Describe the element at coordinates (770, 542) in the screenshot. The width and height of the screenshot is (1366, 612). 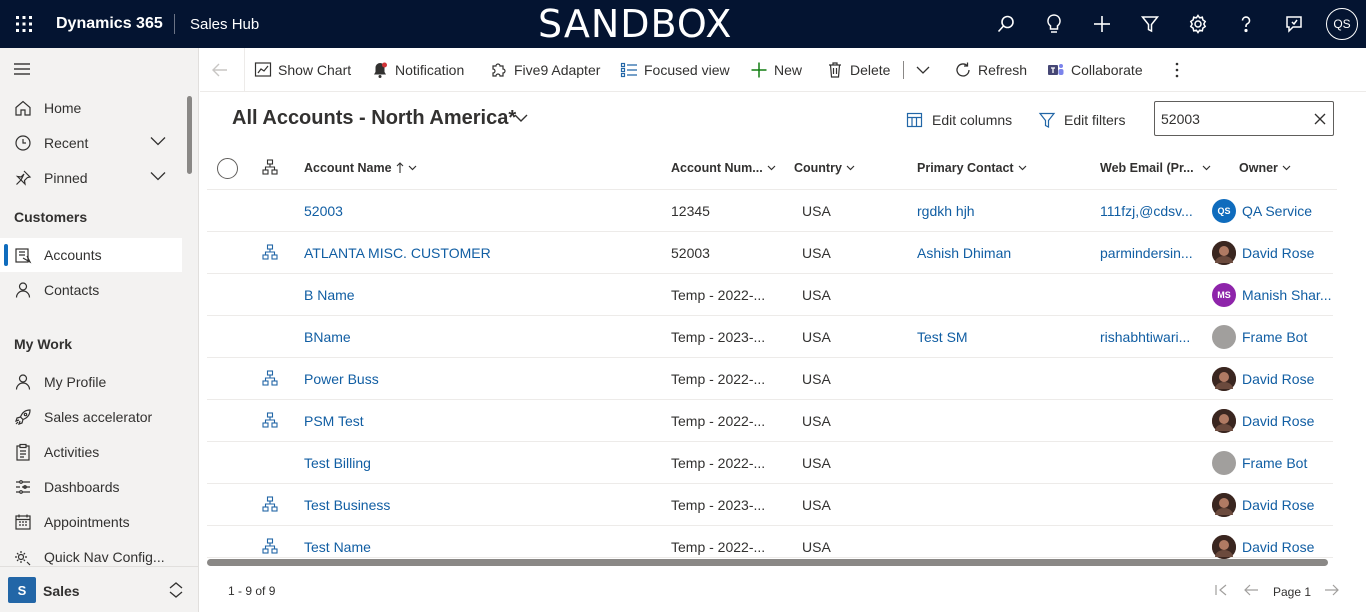
I see `table-row: Test Name Temp - 2022-... USA David Rose` at that location.